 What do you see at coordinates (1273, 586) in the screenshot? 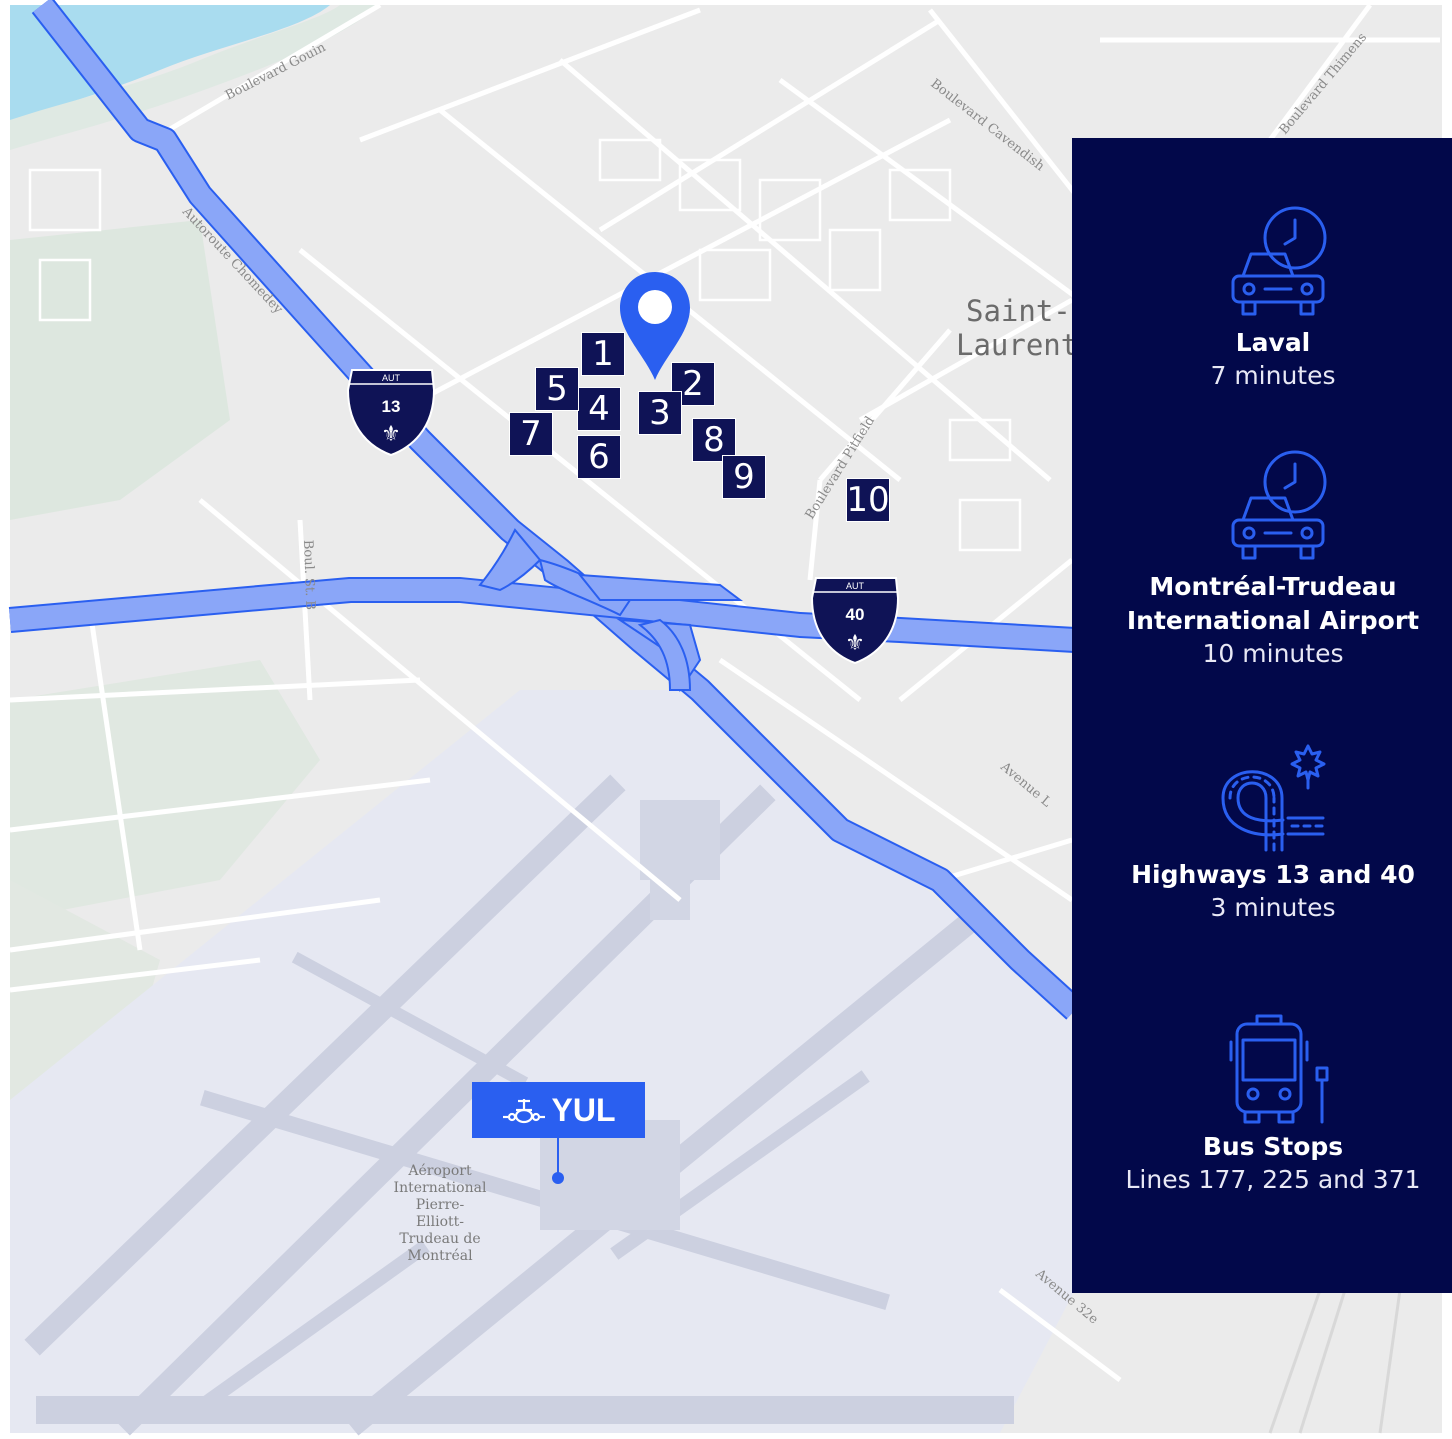
I see `info-title: Montréal-Trudeau` at bounding box center [1273, 586].